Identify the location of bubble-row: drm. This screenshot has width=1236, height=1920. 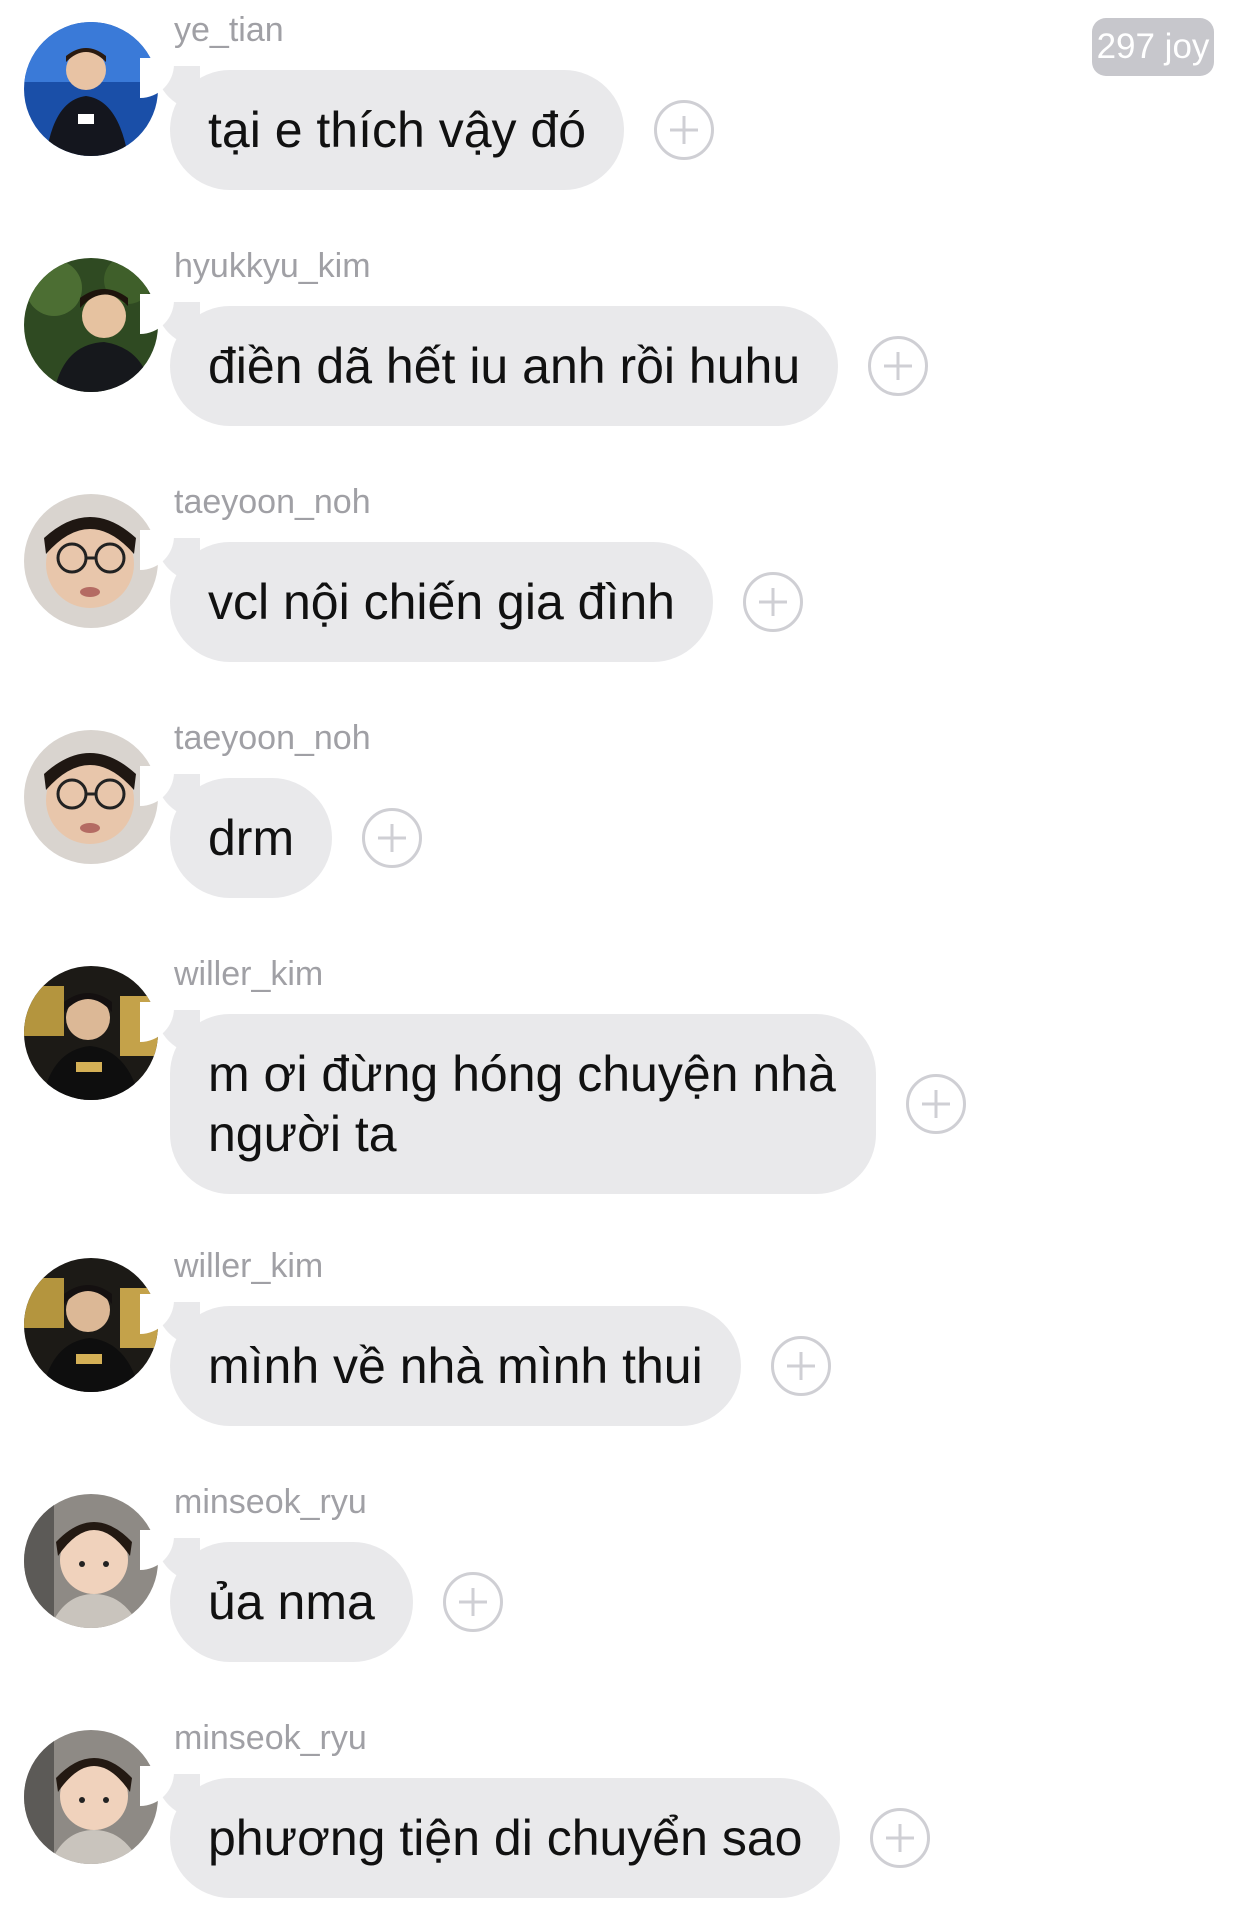
(281, 832).